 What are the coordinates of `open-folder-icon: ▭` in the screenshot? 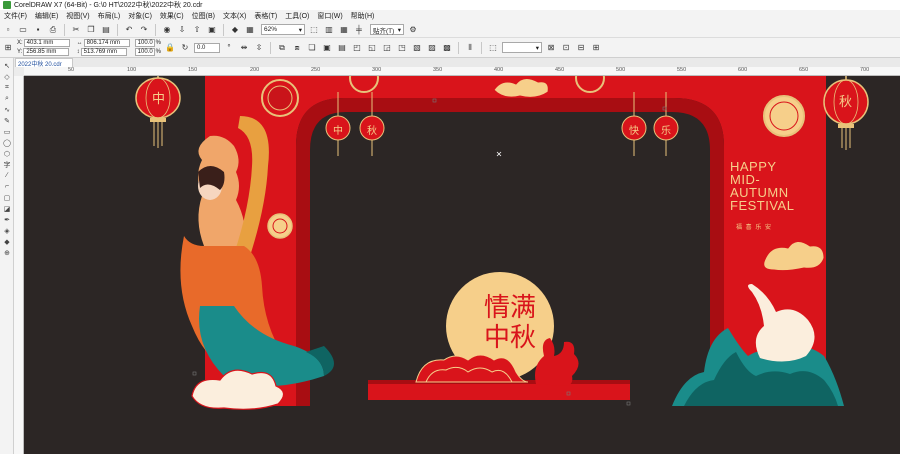 It's located at (23, 30).